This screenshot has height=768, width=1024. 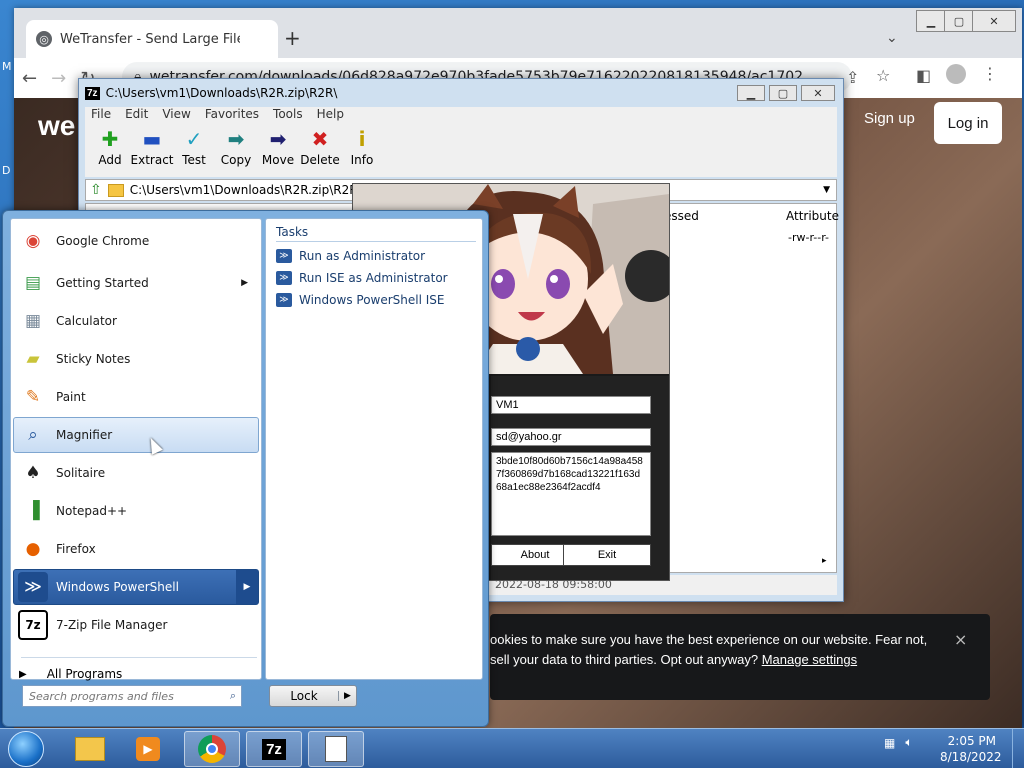 I want to click on show-desktop-button, so click(x=1018, y=748).